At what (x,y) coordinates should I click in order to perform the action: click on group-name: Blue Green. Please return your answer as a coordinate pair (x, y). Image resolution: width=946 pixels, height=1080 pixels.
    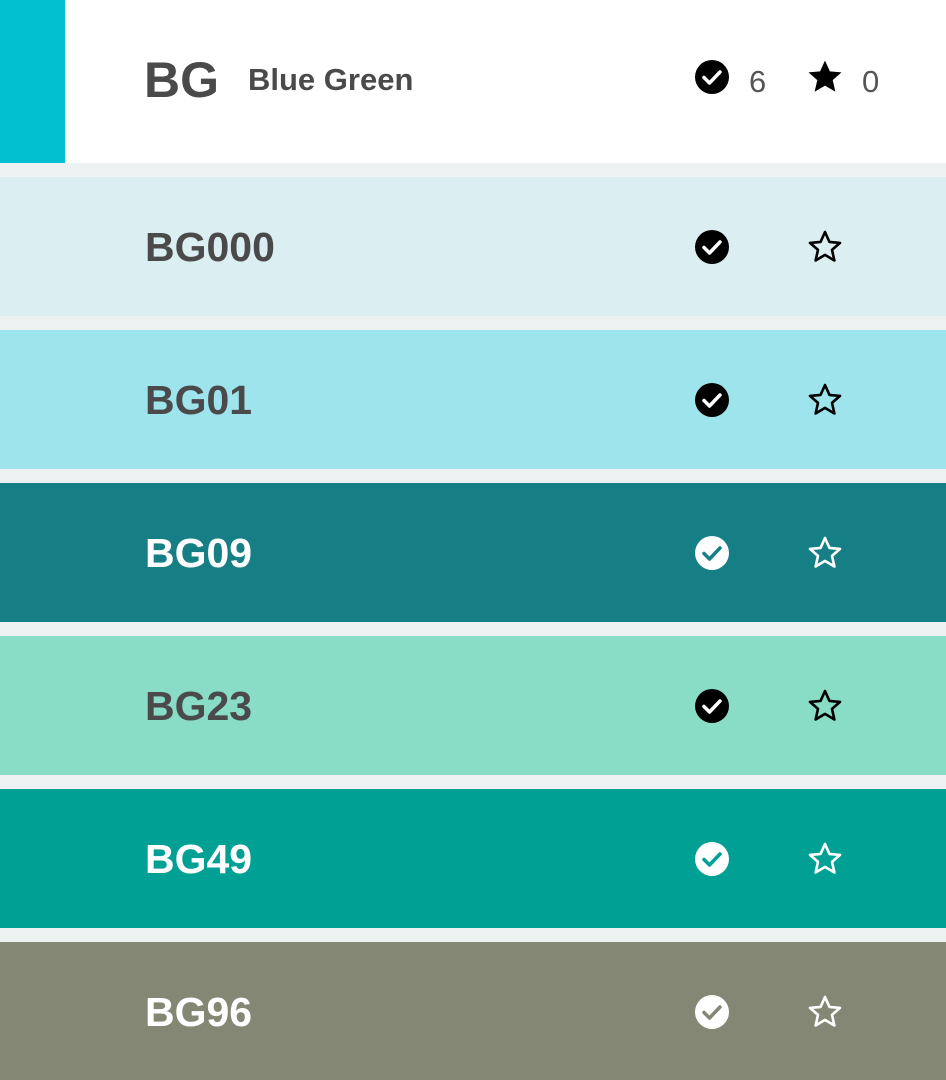
    Looking at the image, I should click on (331, 79).